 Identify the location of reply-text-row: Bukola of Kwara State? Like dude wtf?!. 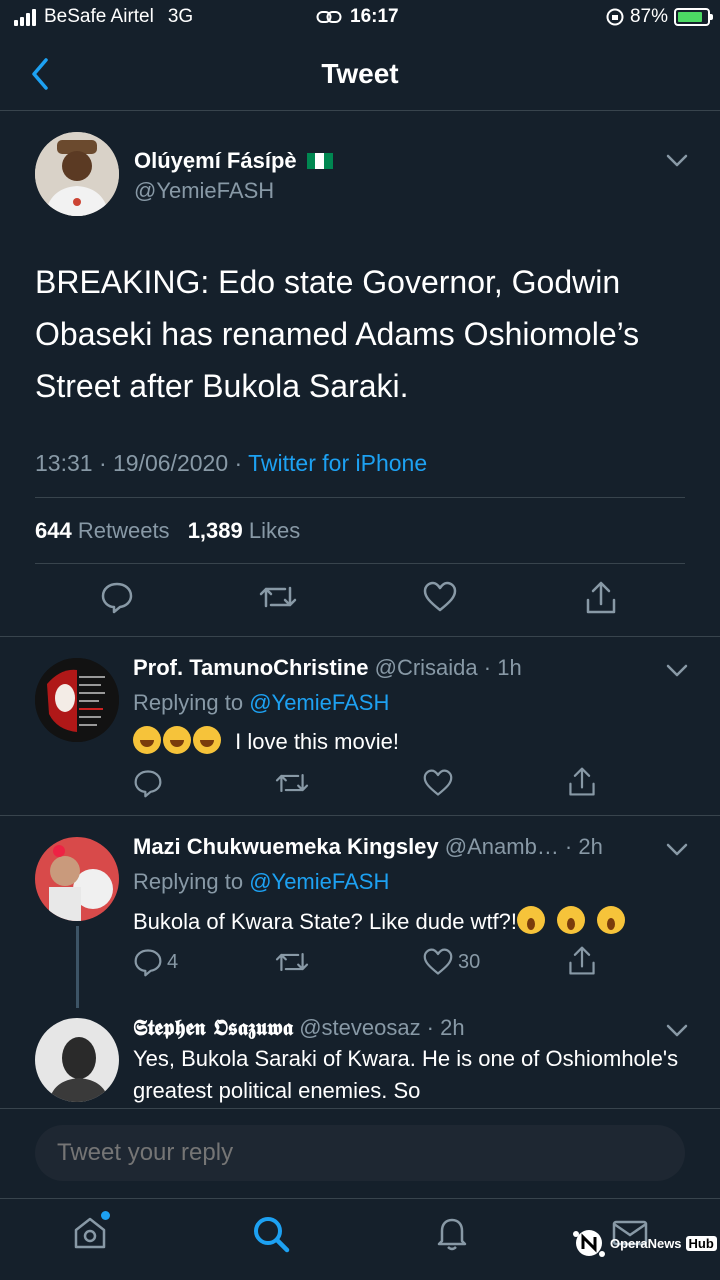
(380, 922).